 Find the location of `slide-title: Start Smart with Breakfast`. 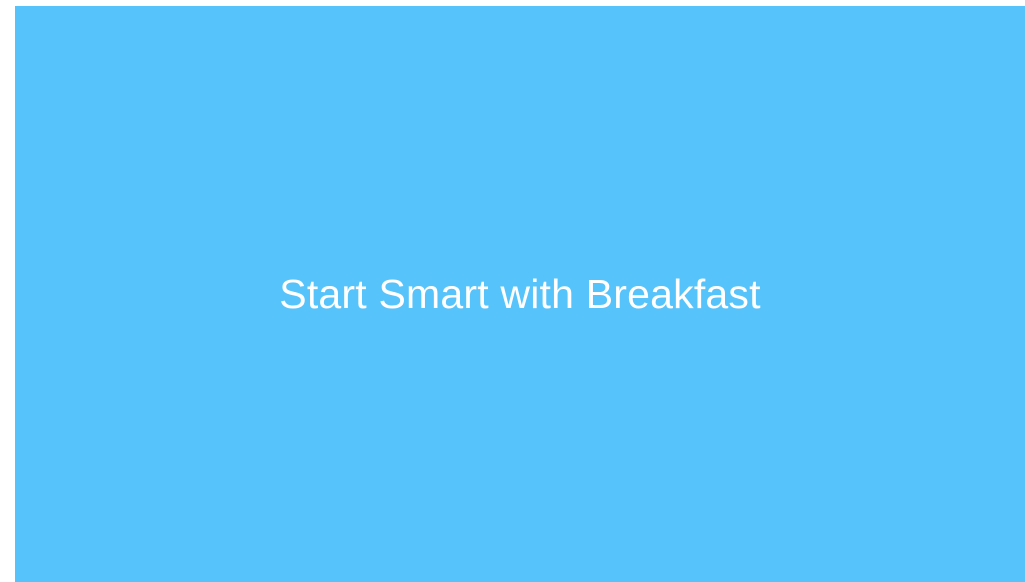

slide-title: Start Smart with Breakfast is located at coordinates (520, 293).